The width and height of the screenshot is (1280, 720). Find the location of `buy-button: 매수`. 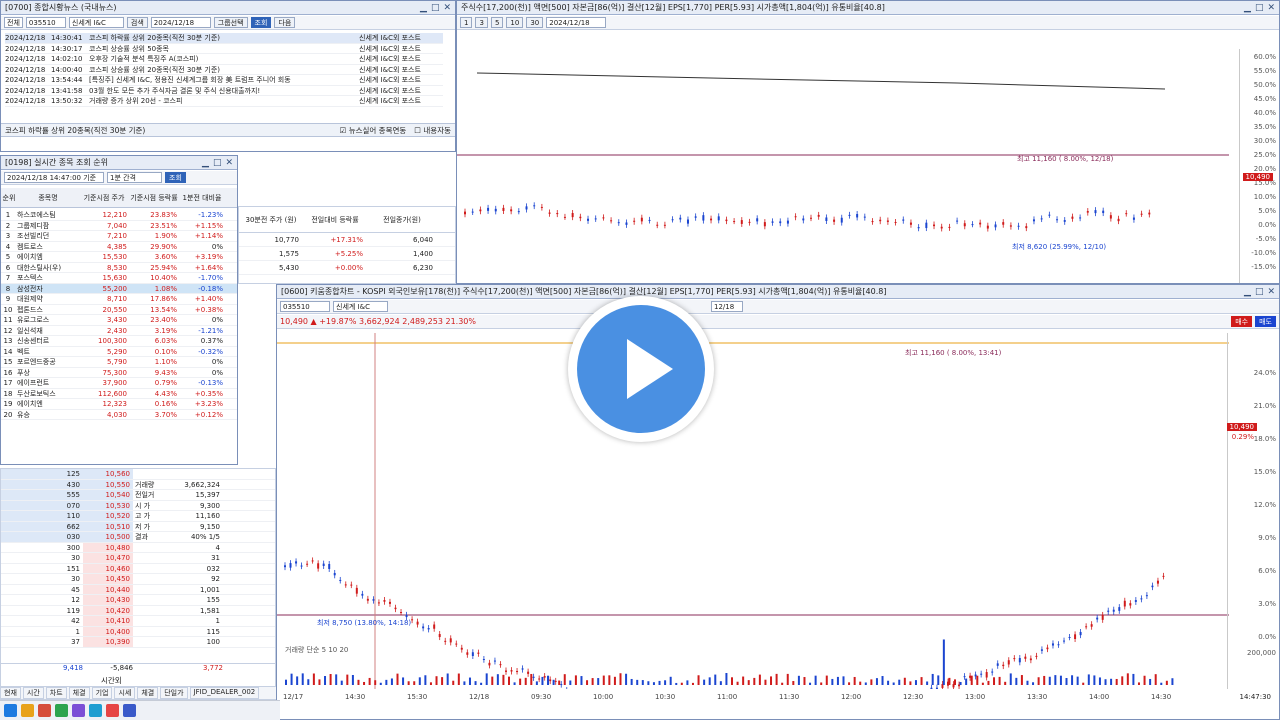

buy-button: 매수 is located at coordinates (1242, 321).